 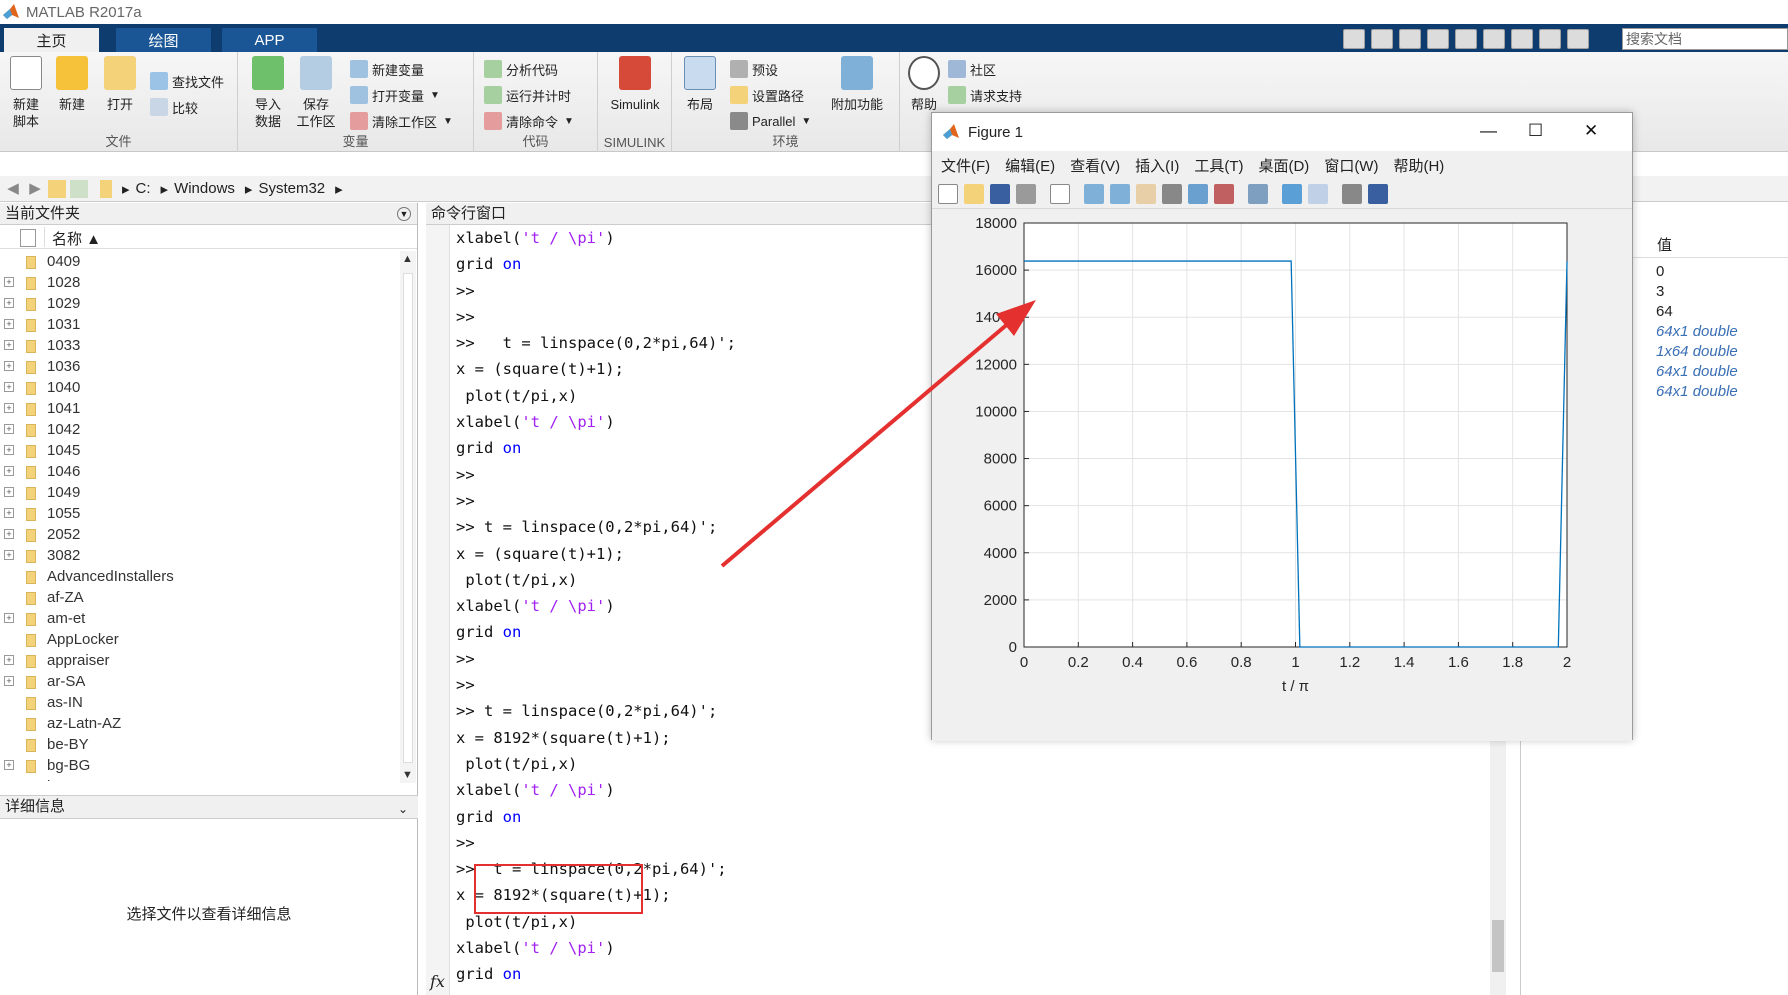 I want to click on brush-icon, so click(x=1224, y=193).